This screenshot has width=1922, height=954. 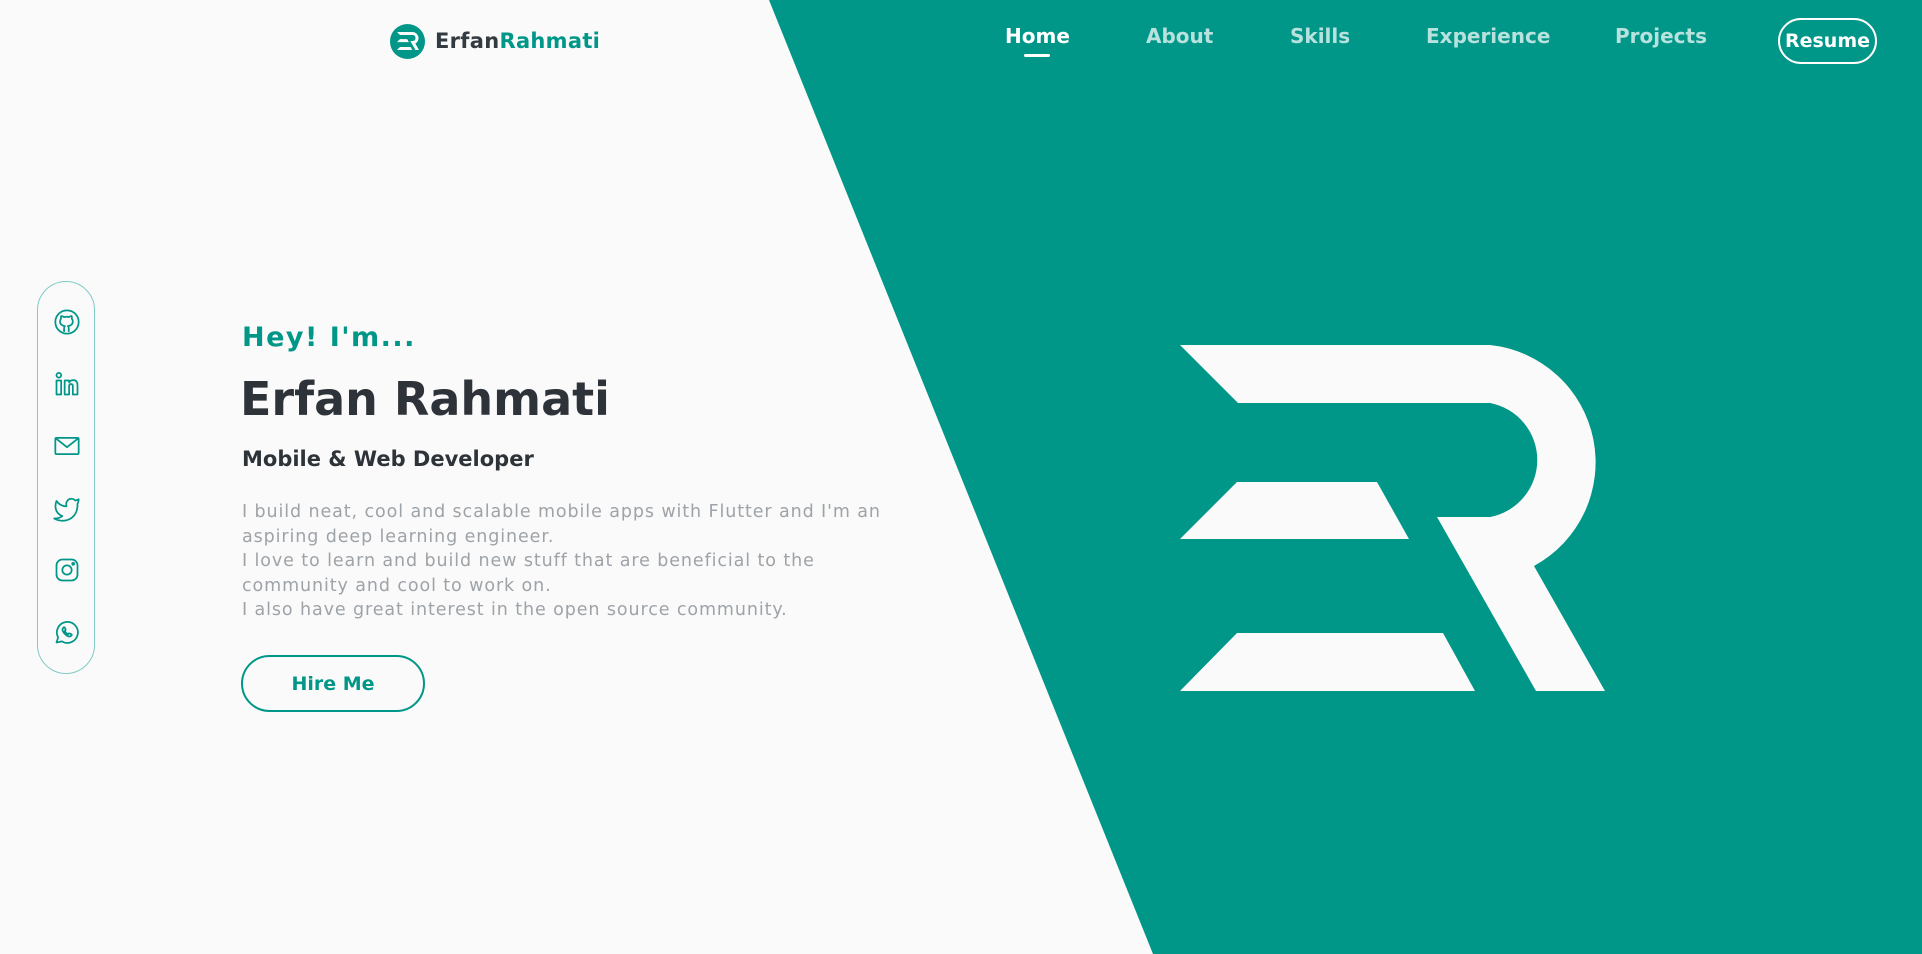 I want to click on logo-middle-bar, so click(x=1294, y=510).